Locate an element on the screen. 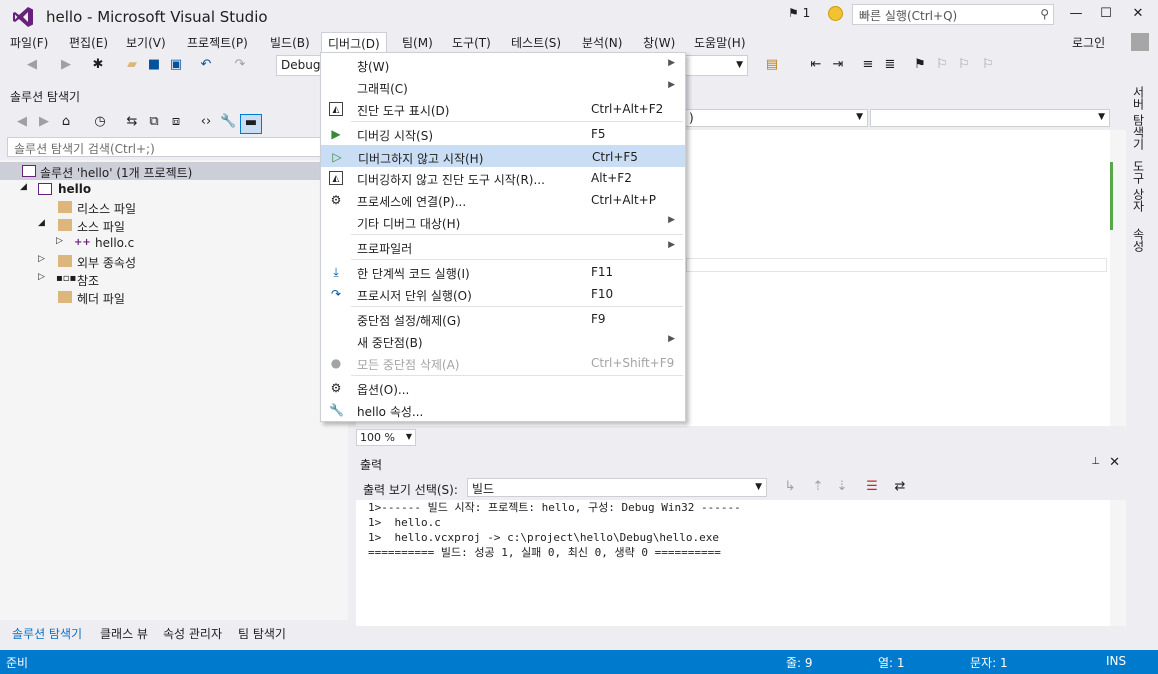 The height and width of the screenshot is (674, 1158). feedback-smiley-icon is located at coordinates (835, 13).